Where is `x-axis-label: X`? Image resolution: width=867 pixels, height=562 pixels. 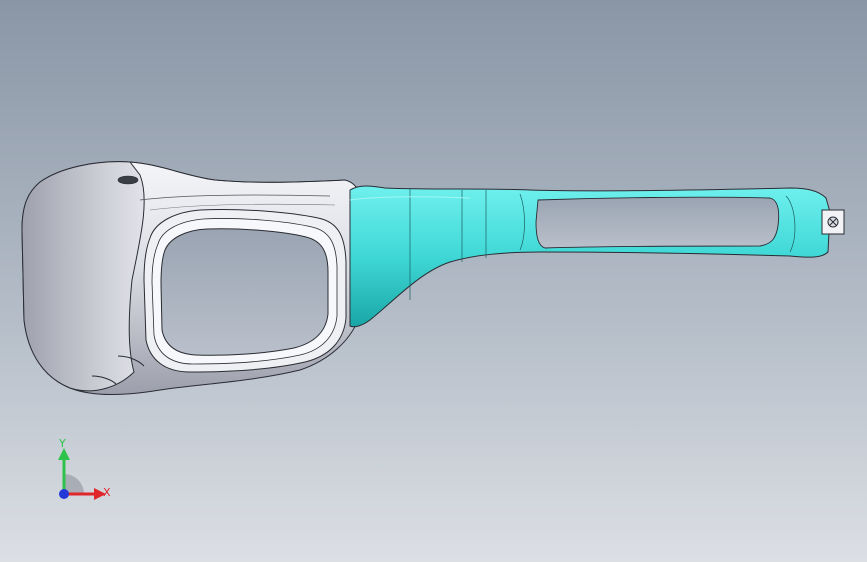
x-axis-label: X is located at coordinates (107, 492).